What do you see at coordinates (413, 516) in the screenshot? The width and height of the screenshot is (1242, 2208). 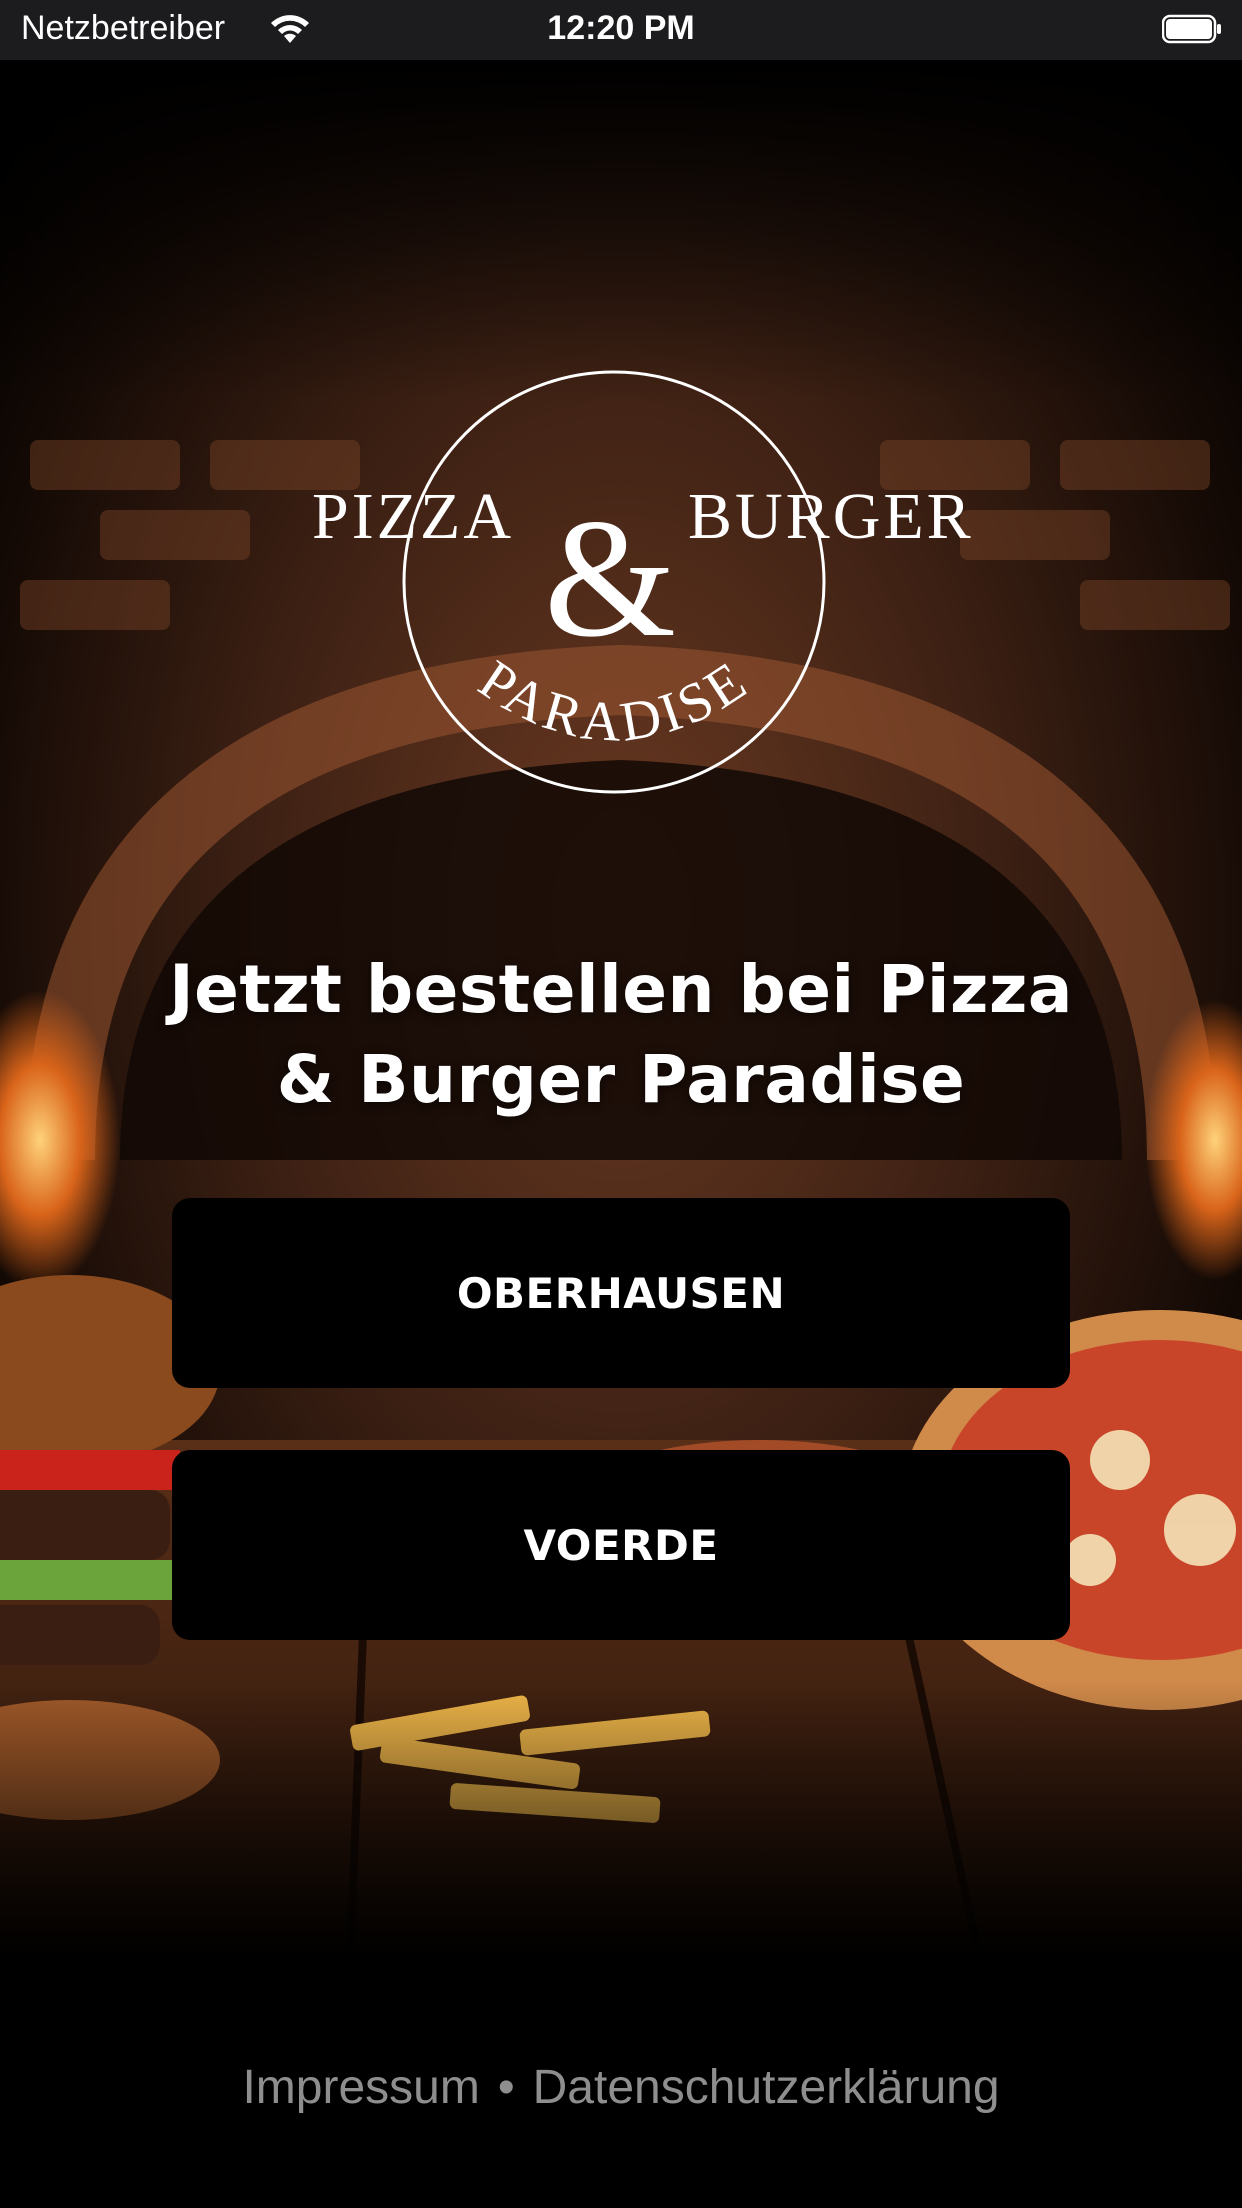 I see `svg-text: PIZZA` at bounding box center [413, 516].